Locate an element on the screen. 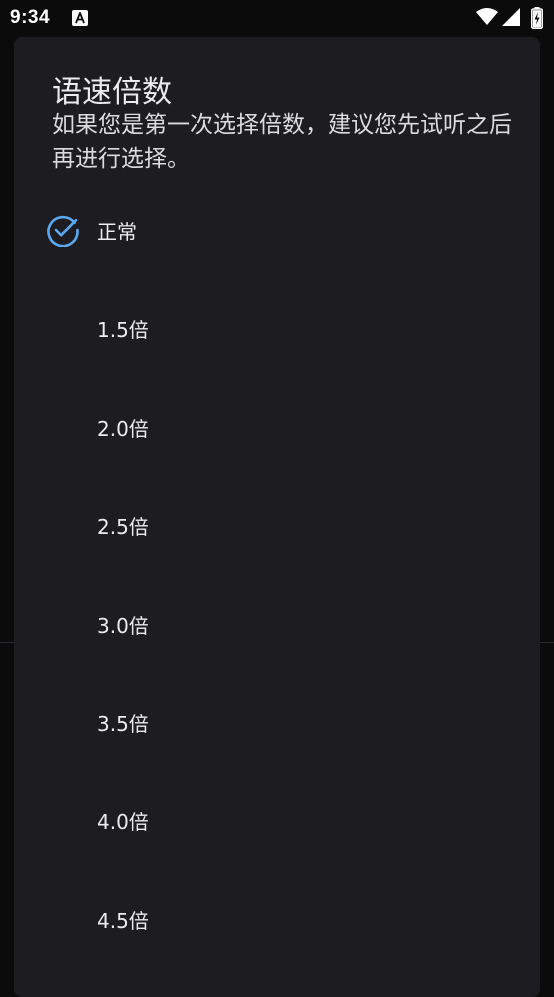 This screenshot has width=554, height=997. speed-option: 3.5倍 is located at coordinates (277, 721).